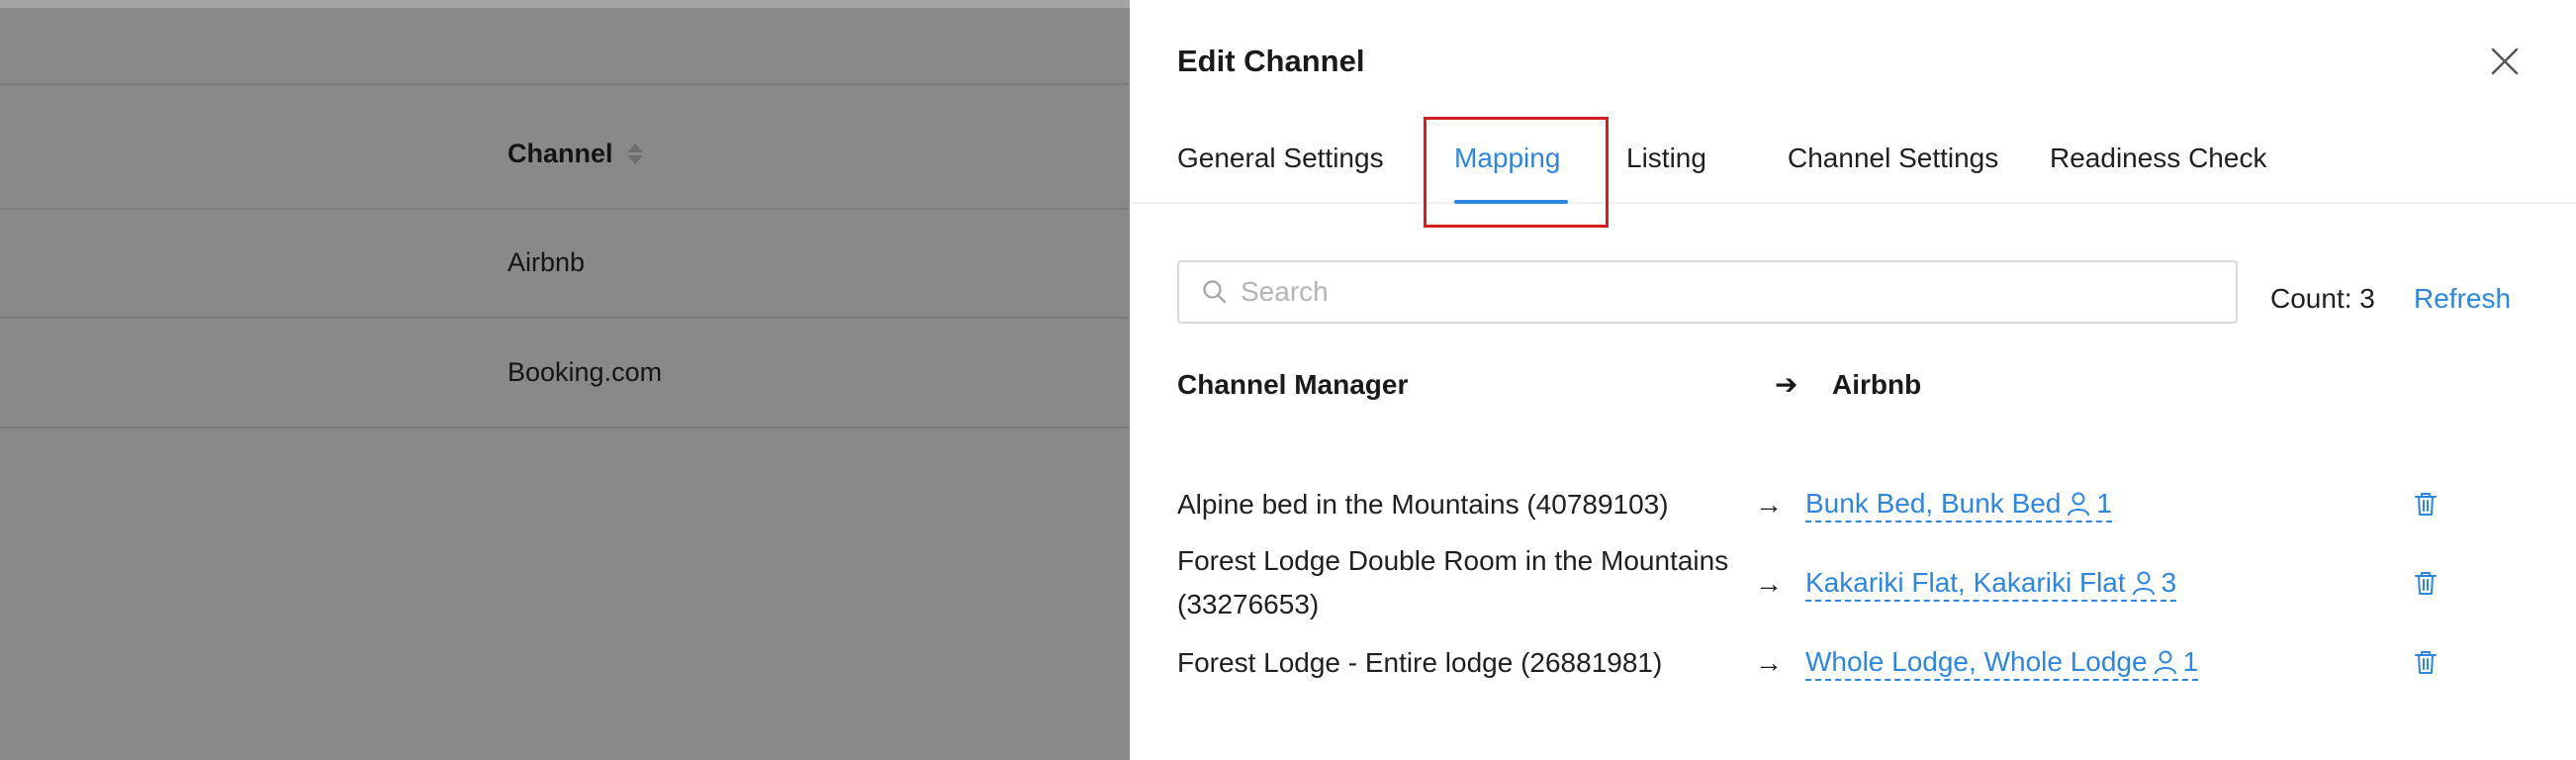 Image resolution: width=2576 pixels, height=760 pixels. What do you see at coordinates (1893, 158) in the screenshot?
I see `tab-channel-settings: Channel Settings` at bounding box center [1893, 158].